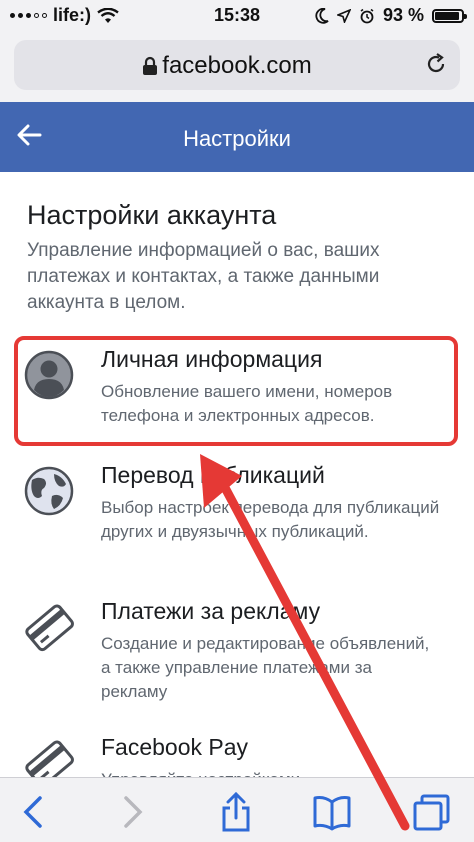 The width and height of the screenshot is (474, 842). I want to click on page-title: Настройки, so click(237, 138).